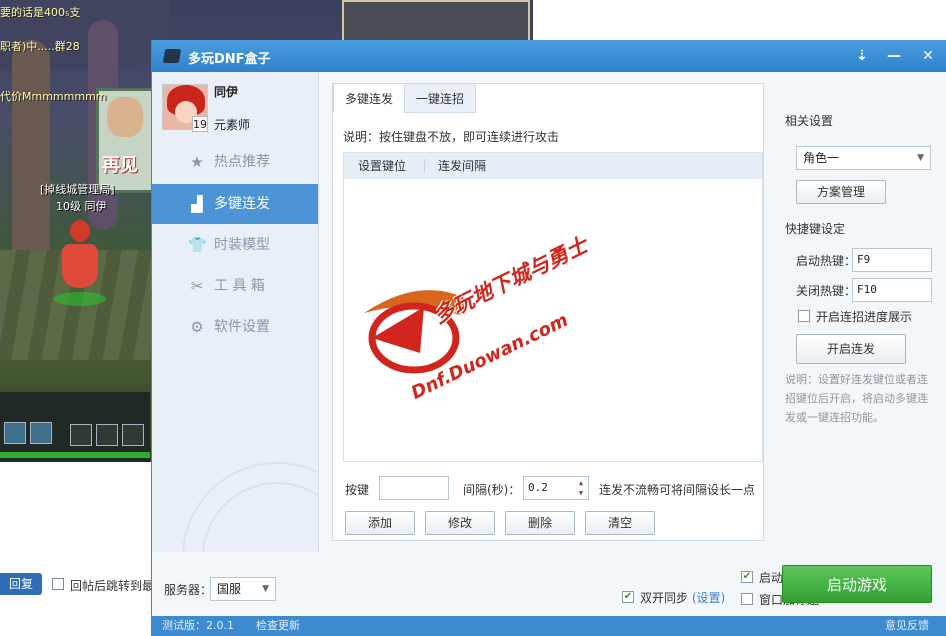 The height and width of the screenshot is (636, 946). Describe the element at coordinates (40, 12) in the screenshot. I see `chat-line: 要的话是400₅支` at that location.